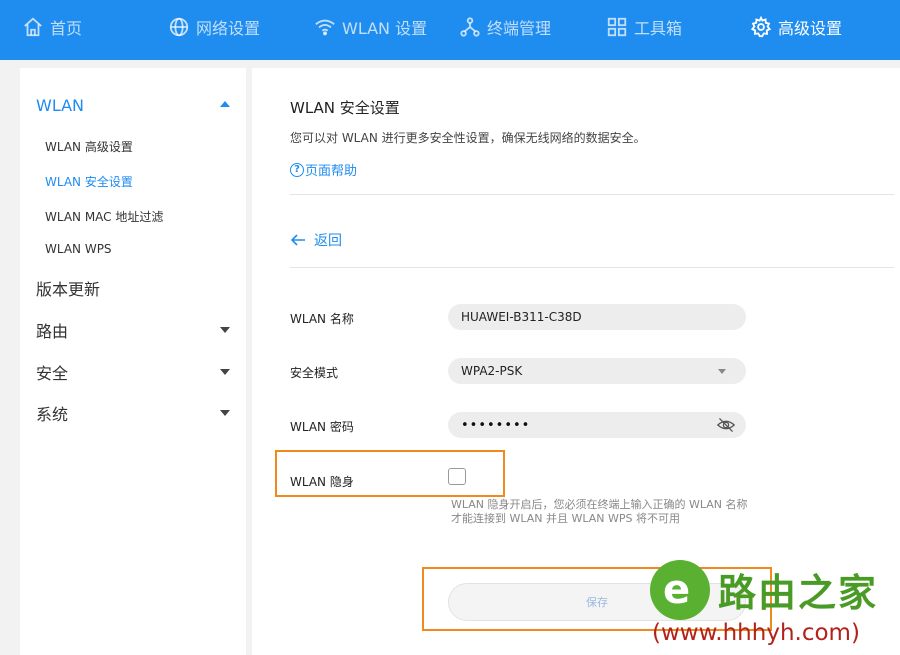 The height and width of the screenshot is (655, 900). What do you see at coordinates (60, 105) in the screenshot?
I see `sidebar-group-wlan-label: WLAN` at bounding box center [60, 105].